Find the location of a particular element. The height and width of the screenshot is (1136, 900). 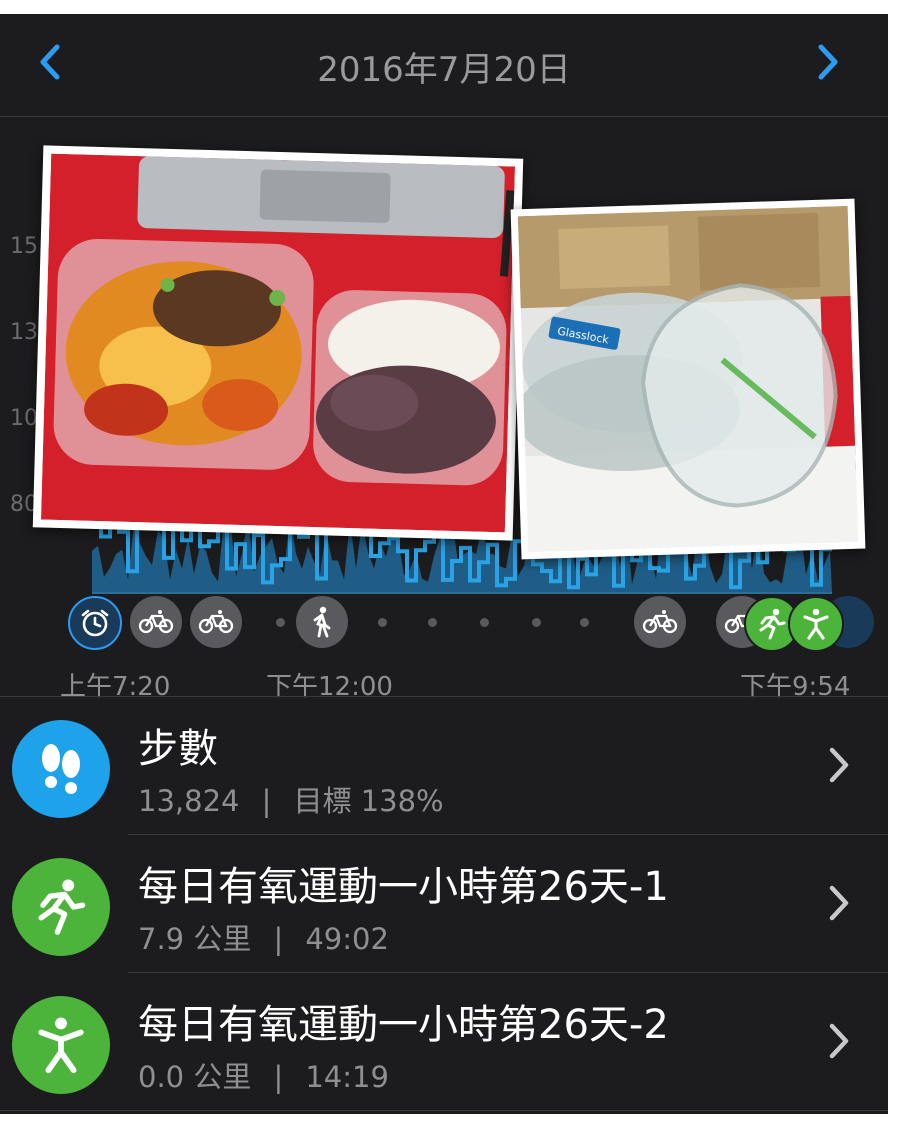

row-subtitle: 0.0 公里 | 14:19 is located at coordinates (263, 1077).